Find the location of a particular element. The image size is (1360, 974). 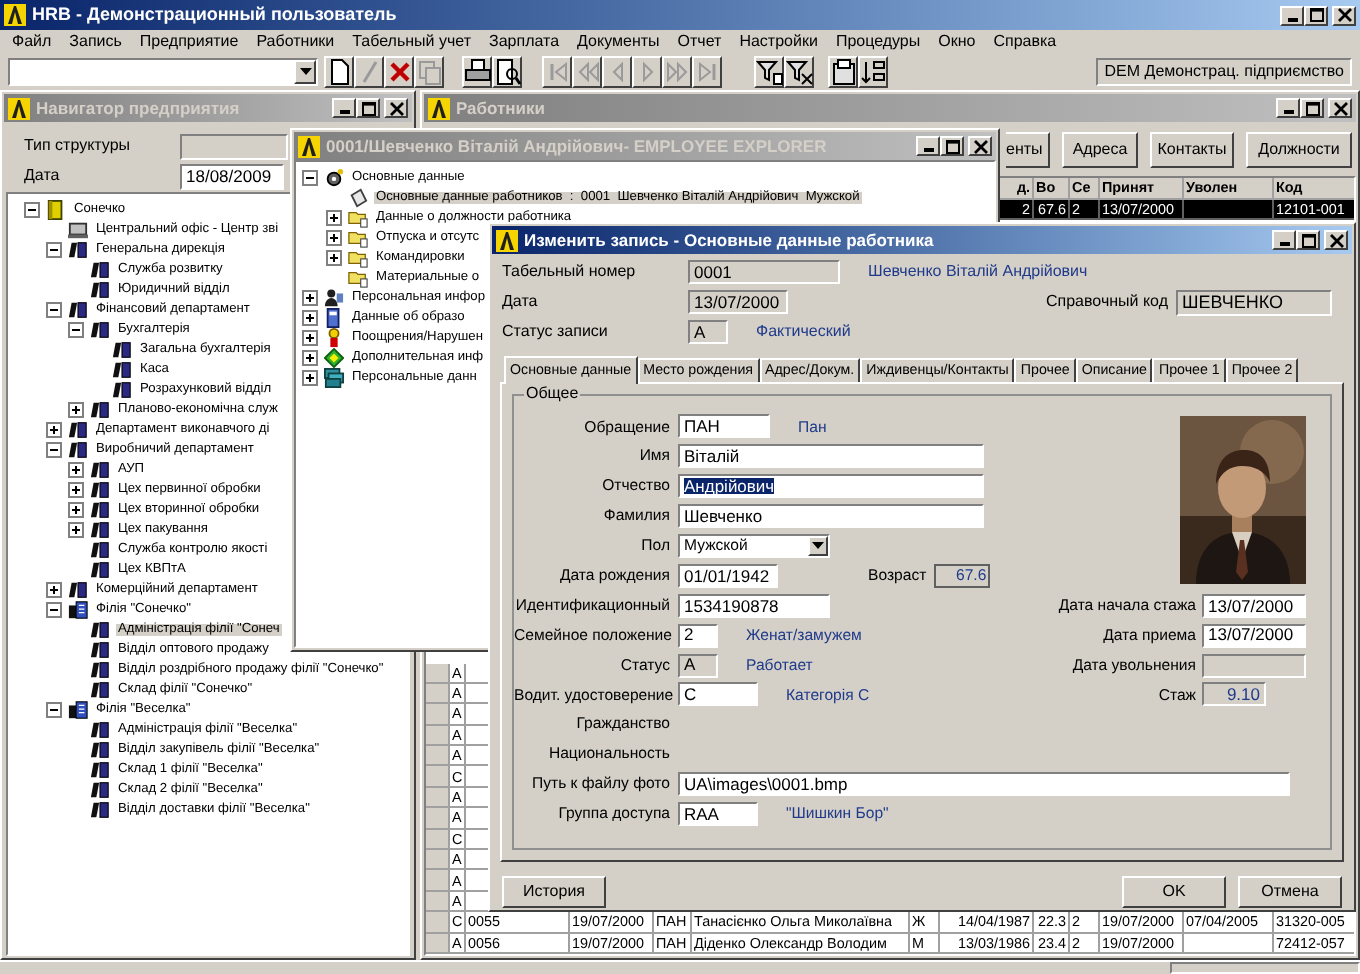

menu-item: Работники is located at coordinates (295, 41).